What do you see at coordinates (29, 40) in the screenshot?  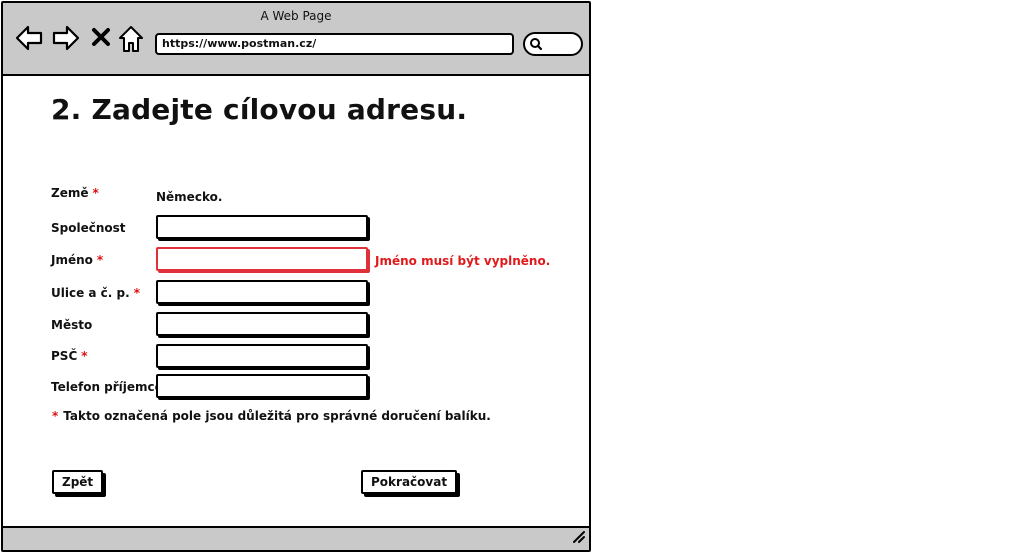 I see `back-arrow-icon` at bounding box center [29, 40].